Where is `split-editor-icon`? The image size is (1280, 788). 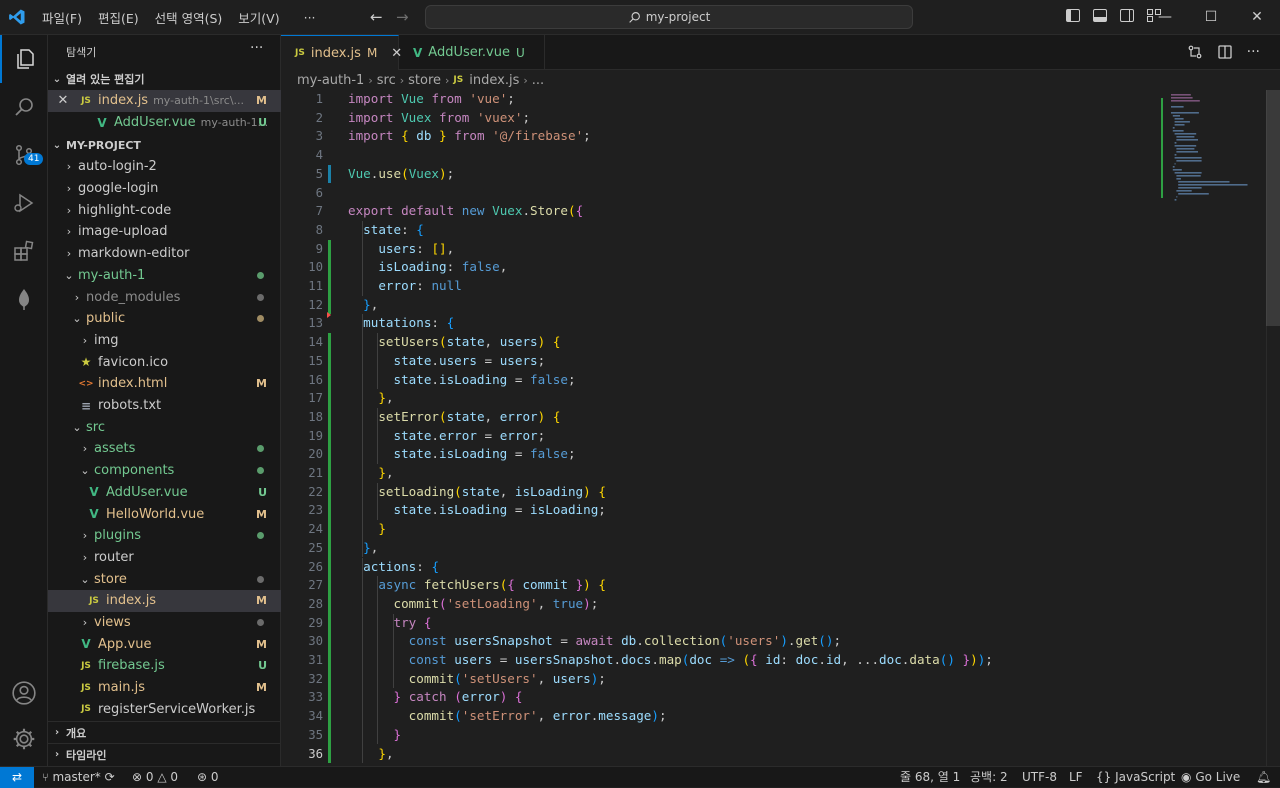
split-editor-icon is located at coordinates (1225, 52).